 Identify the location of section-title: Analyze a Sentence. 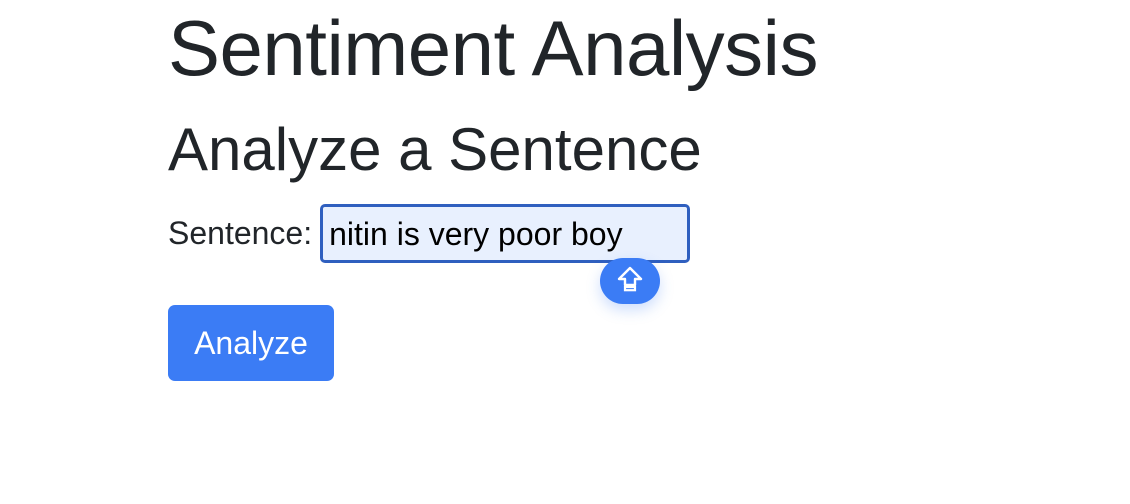
(435, 149).